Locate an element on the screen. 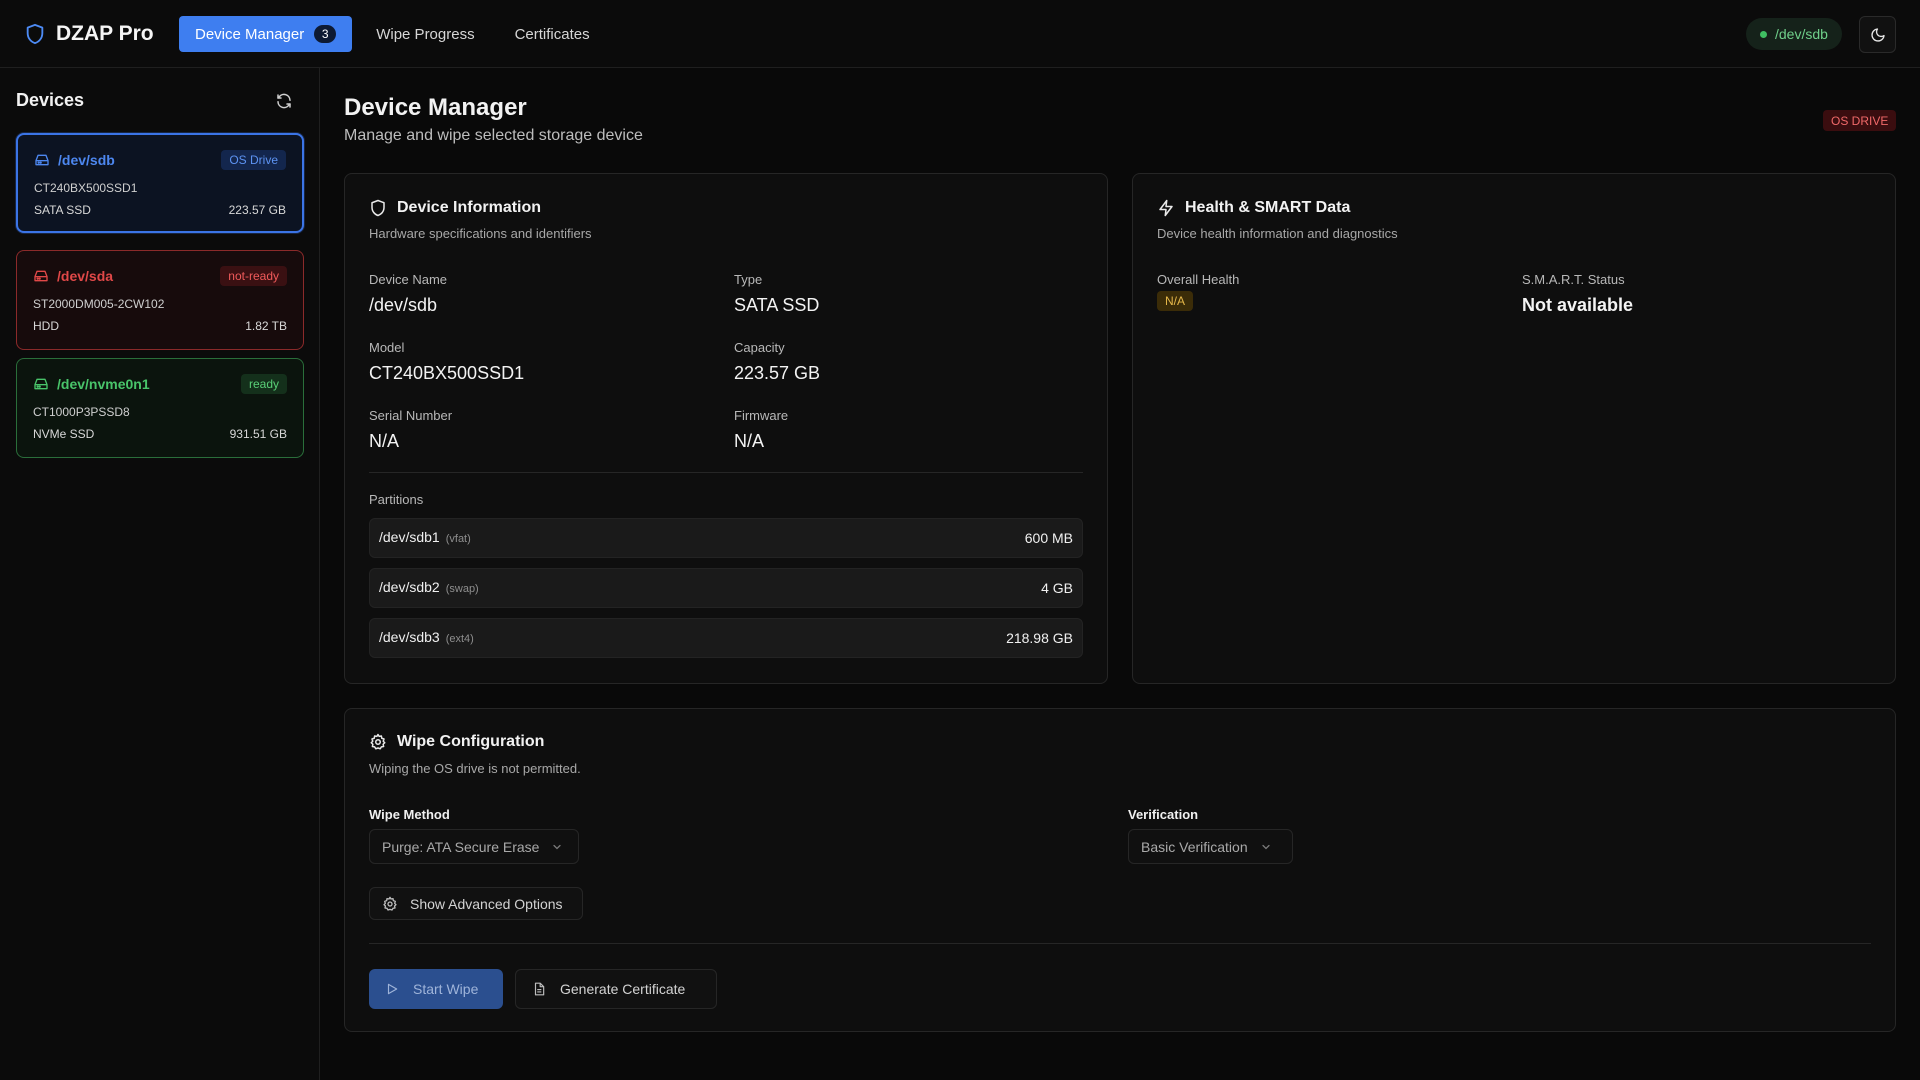 This screenshot has height=1080, width=1920. play-icon is located at coordinates (392, 989).